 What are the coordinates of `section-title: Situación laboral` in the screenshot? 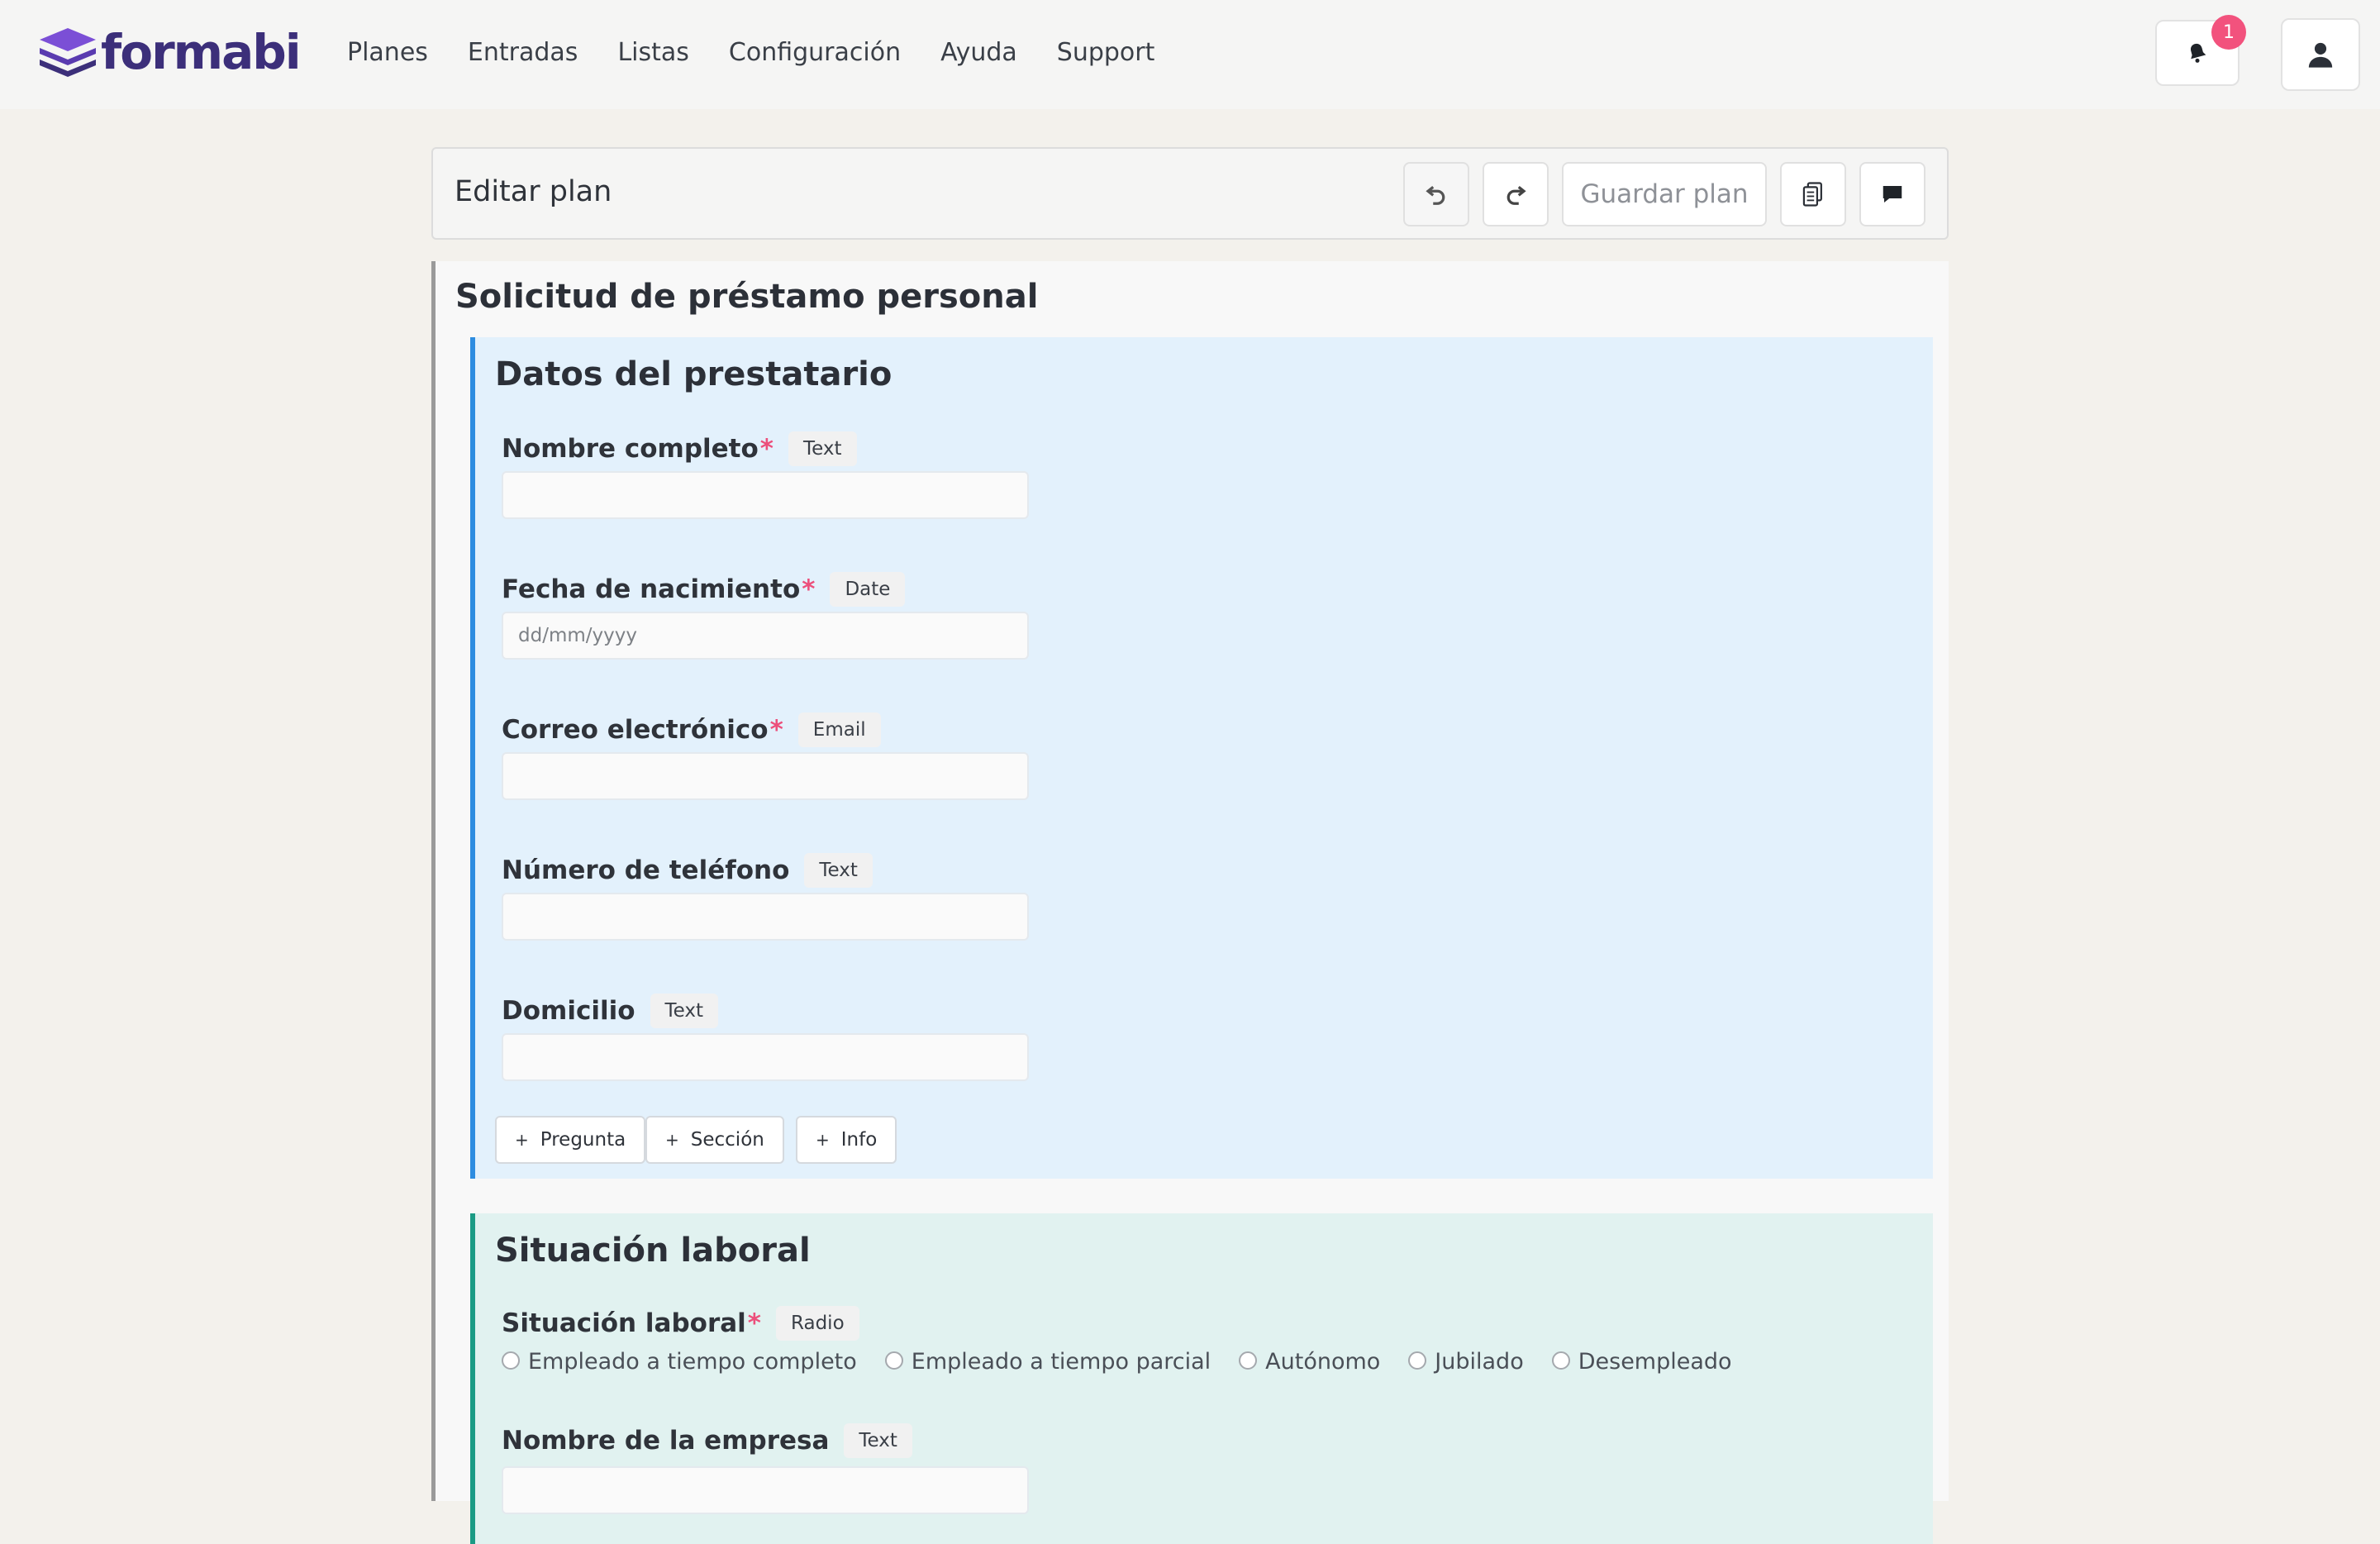 It's located at (653, 1251).